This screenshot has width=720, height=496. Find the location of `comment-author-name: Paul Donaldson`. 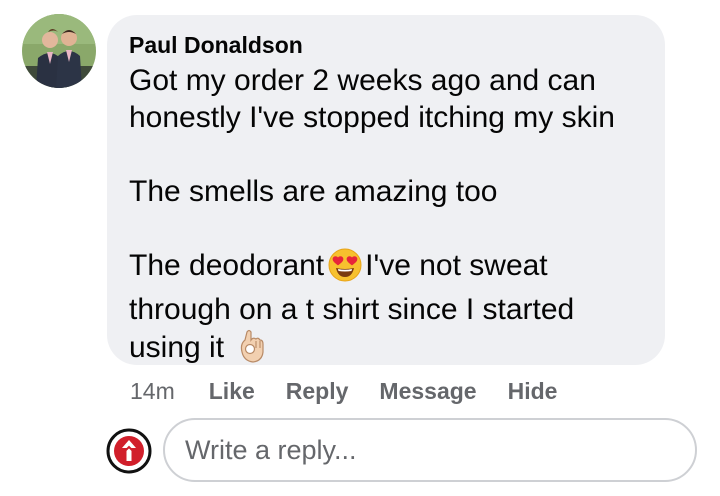

comment-author-name: Paul Donaldson is located at coordinates (216, 45).